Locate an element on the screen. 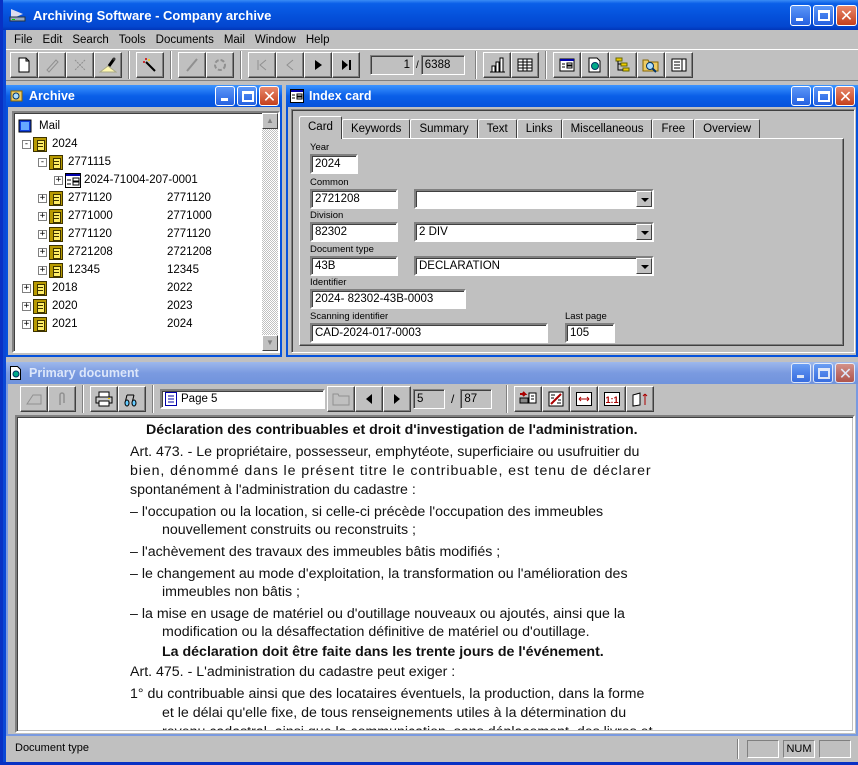 This screenshot has width=858, height=765. minimize-button is located at coordinates (800, 15).